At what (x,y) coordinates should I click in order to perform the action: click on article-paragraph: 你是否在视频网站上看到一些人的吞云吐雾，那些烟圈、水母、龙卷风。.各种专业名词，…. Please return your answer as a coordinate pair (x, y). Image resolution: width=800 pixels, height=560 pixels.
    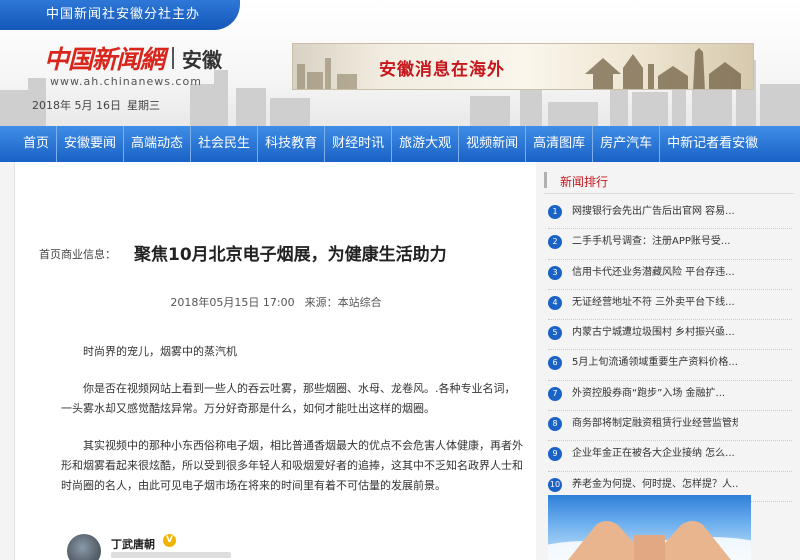
    Looking at the image, I should click on (288, 398).